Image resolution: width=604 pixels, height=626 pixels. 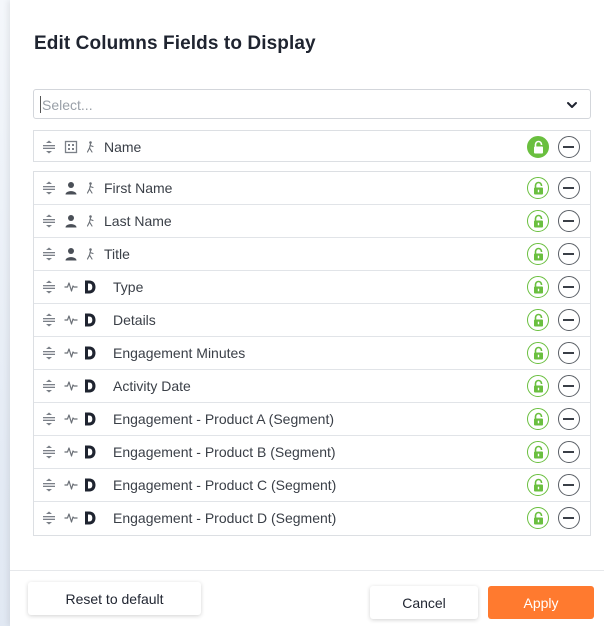 I want to click on column-row: Engagement - Product D (Segment), so click(x=312, y=518).